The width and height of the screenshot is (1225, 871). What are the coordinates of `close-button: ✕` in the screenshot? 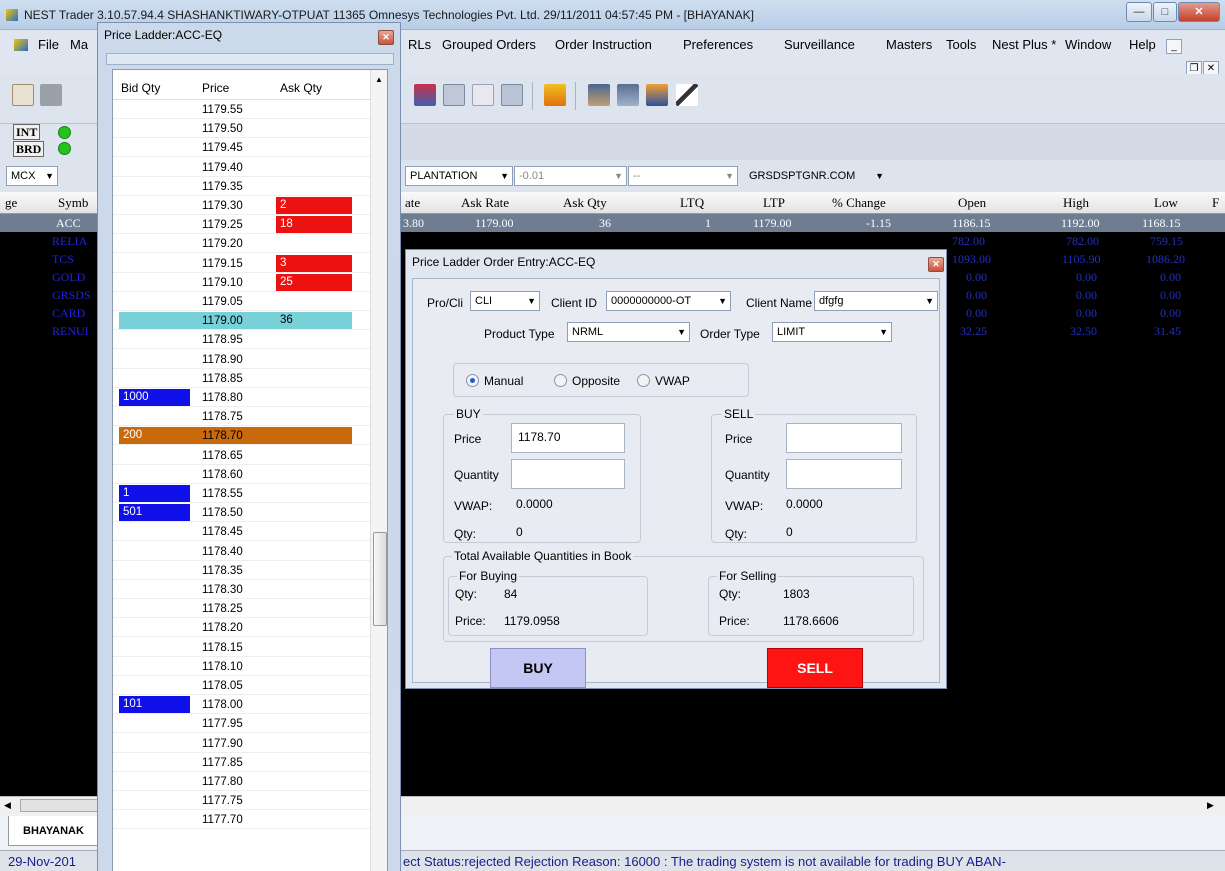 It's located at (1199, 12).